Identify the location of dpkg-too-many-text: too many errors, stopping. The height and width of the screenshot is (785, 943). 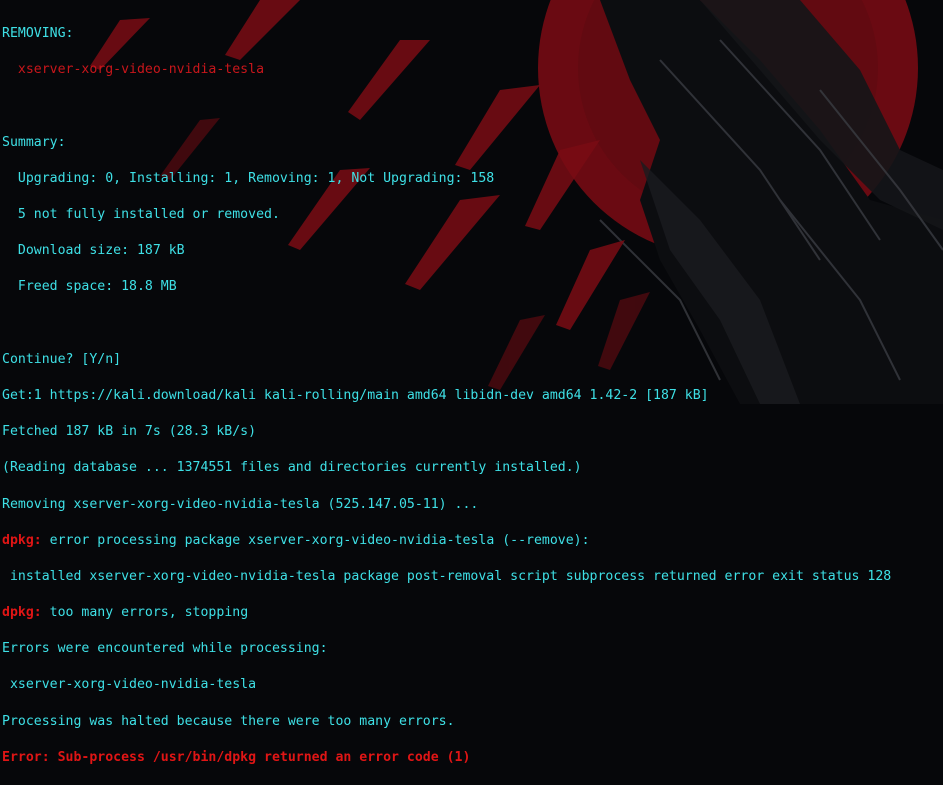
(145, 613).